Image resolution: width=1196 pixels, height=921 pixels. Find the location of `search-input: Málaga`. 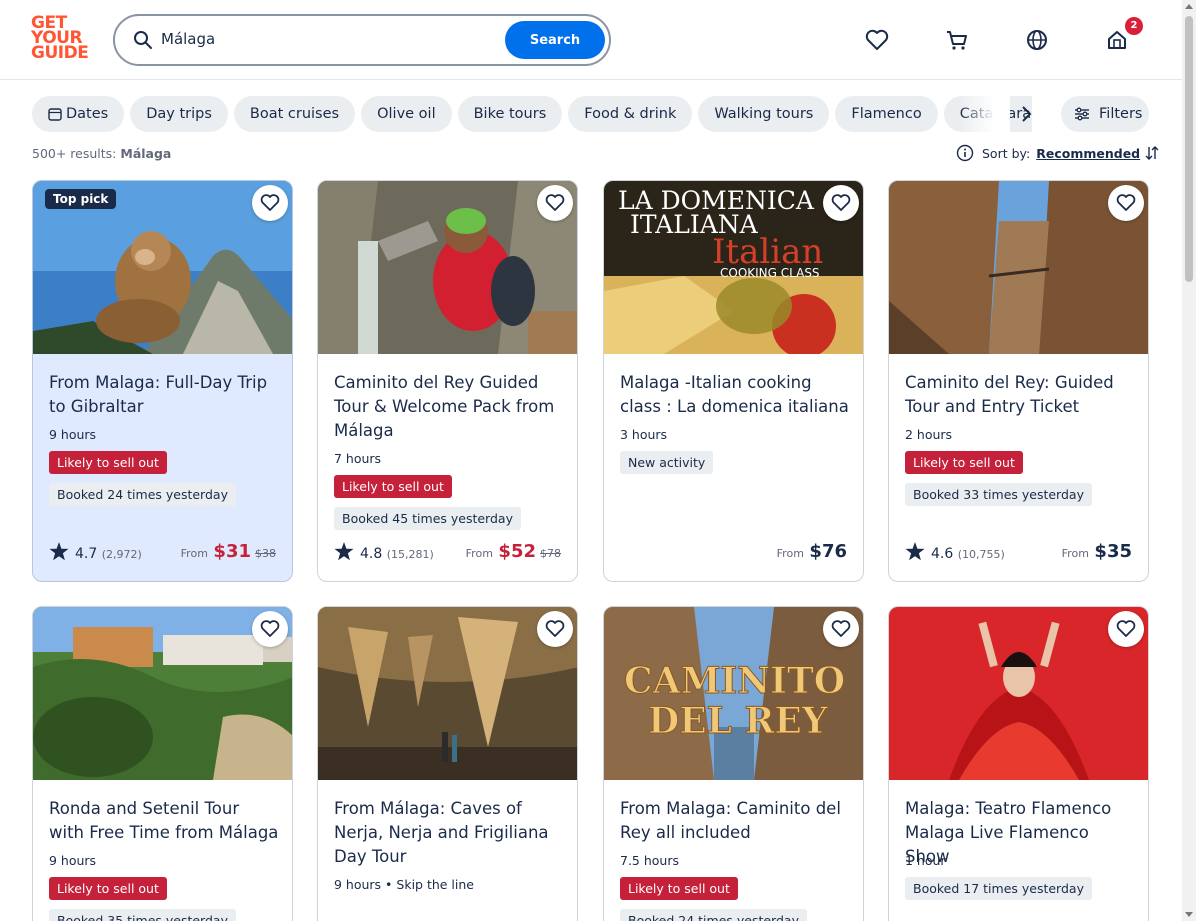

search-input: Málaga is located at coordinates (188, 39).